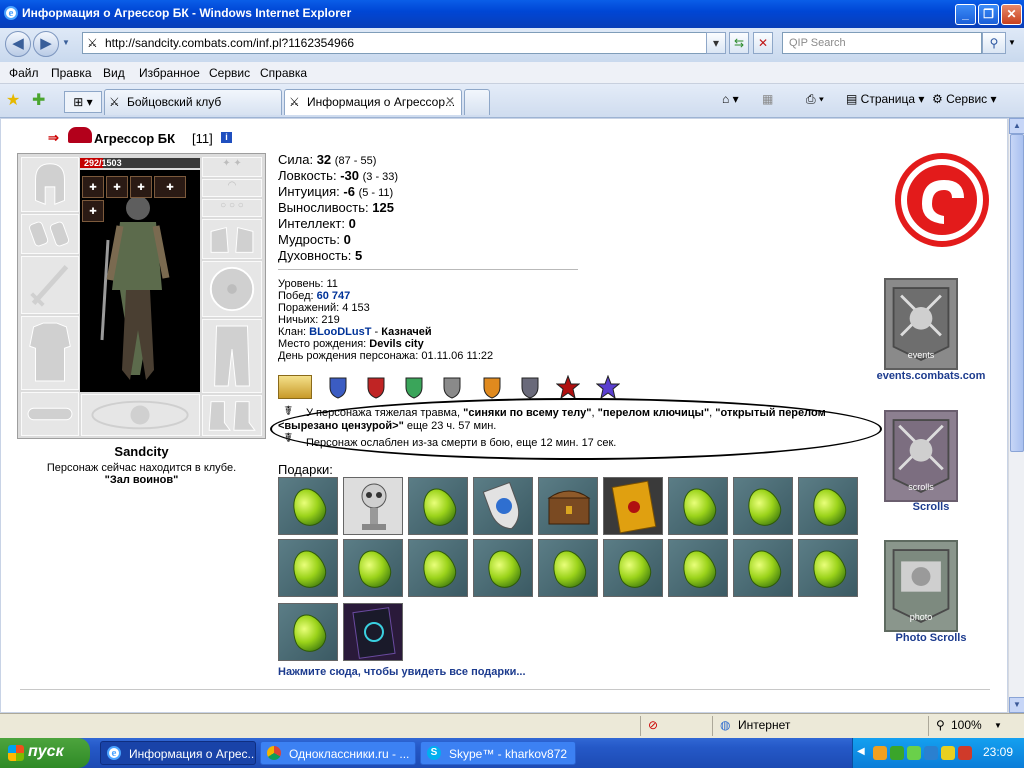 The height and width of the screenshot is (768, 1024). What do you see at coordinates (80, 135) in the screenshot?
I see `clan-emblem-icon` at bounding box center [80, 135].